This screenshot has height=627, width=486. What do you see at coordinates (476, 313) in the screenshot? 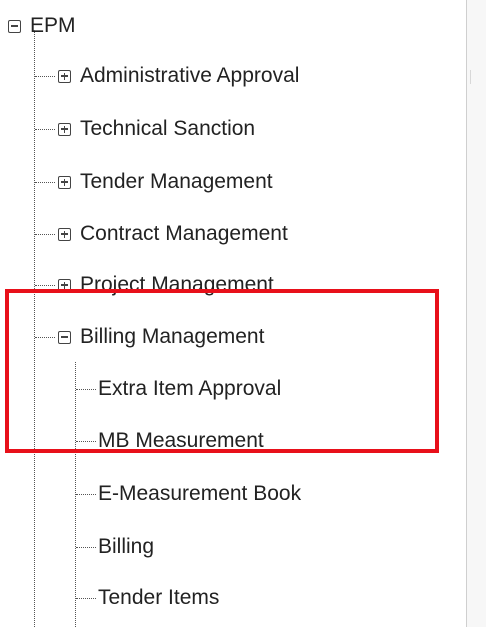
I see `right-panel-edge` at bounding box center [476, 313].